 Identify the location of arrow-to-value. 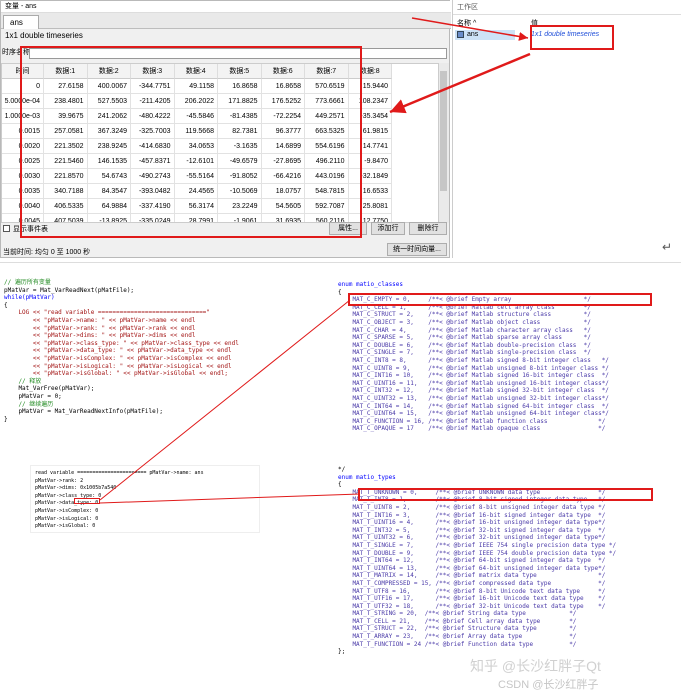
(470, 29).